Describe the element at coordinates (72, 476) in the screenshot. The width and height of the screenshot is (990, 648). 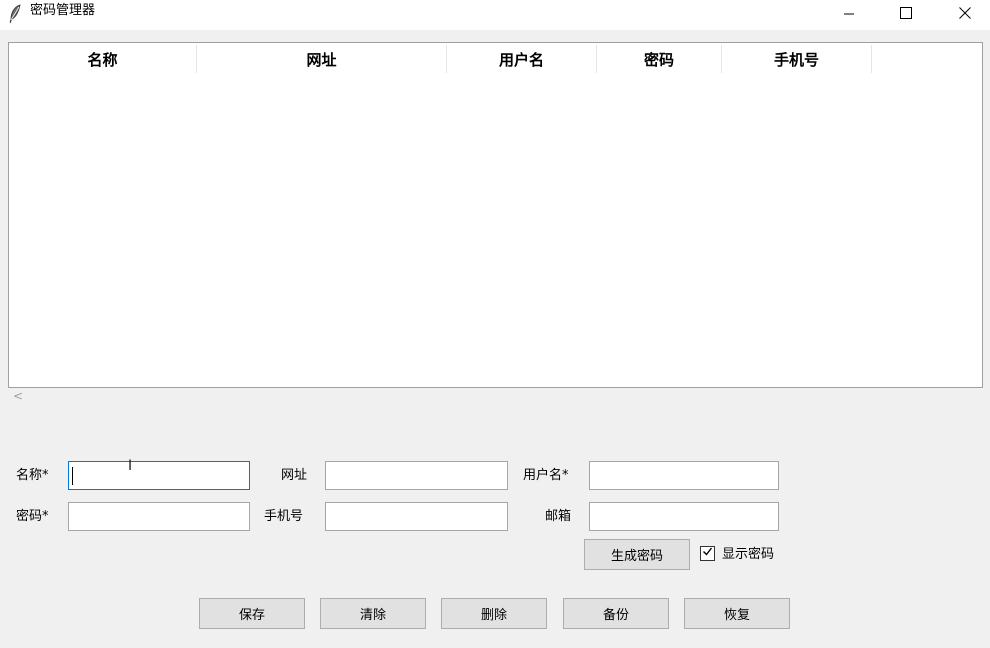
I see `text-caret` at that location.